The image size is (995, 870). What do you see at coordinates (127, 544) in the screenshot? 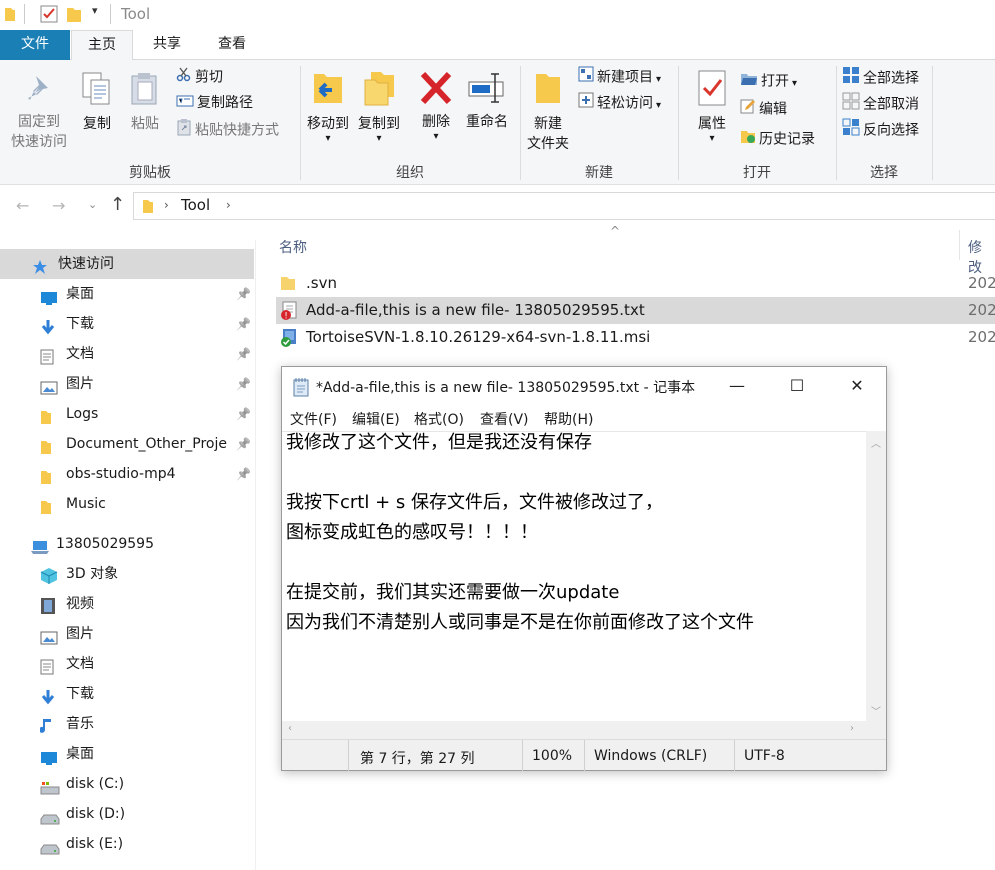
I see `sidebar-item-this-pc: 13805029595` at bounding box center [127, 544].